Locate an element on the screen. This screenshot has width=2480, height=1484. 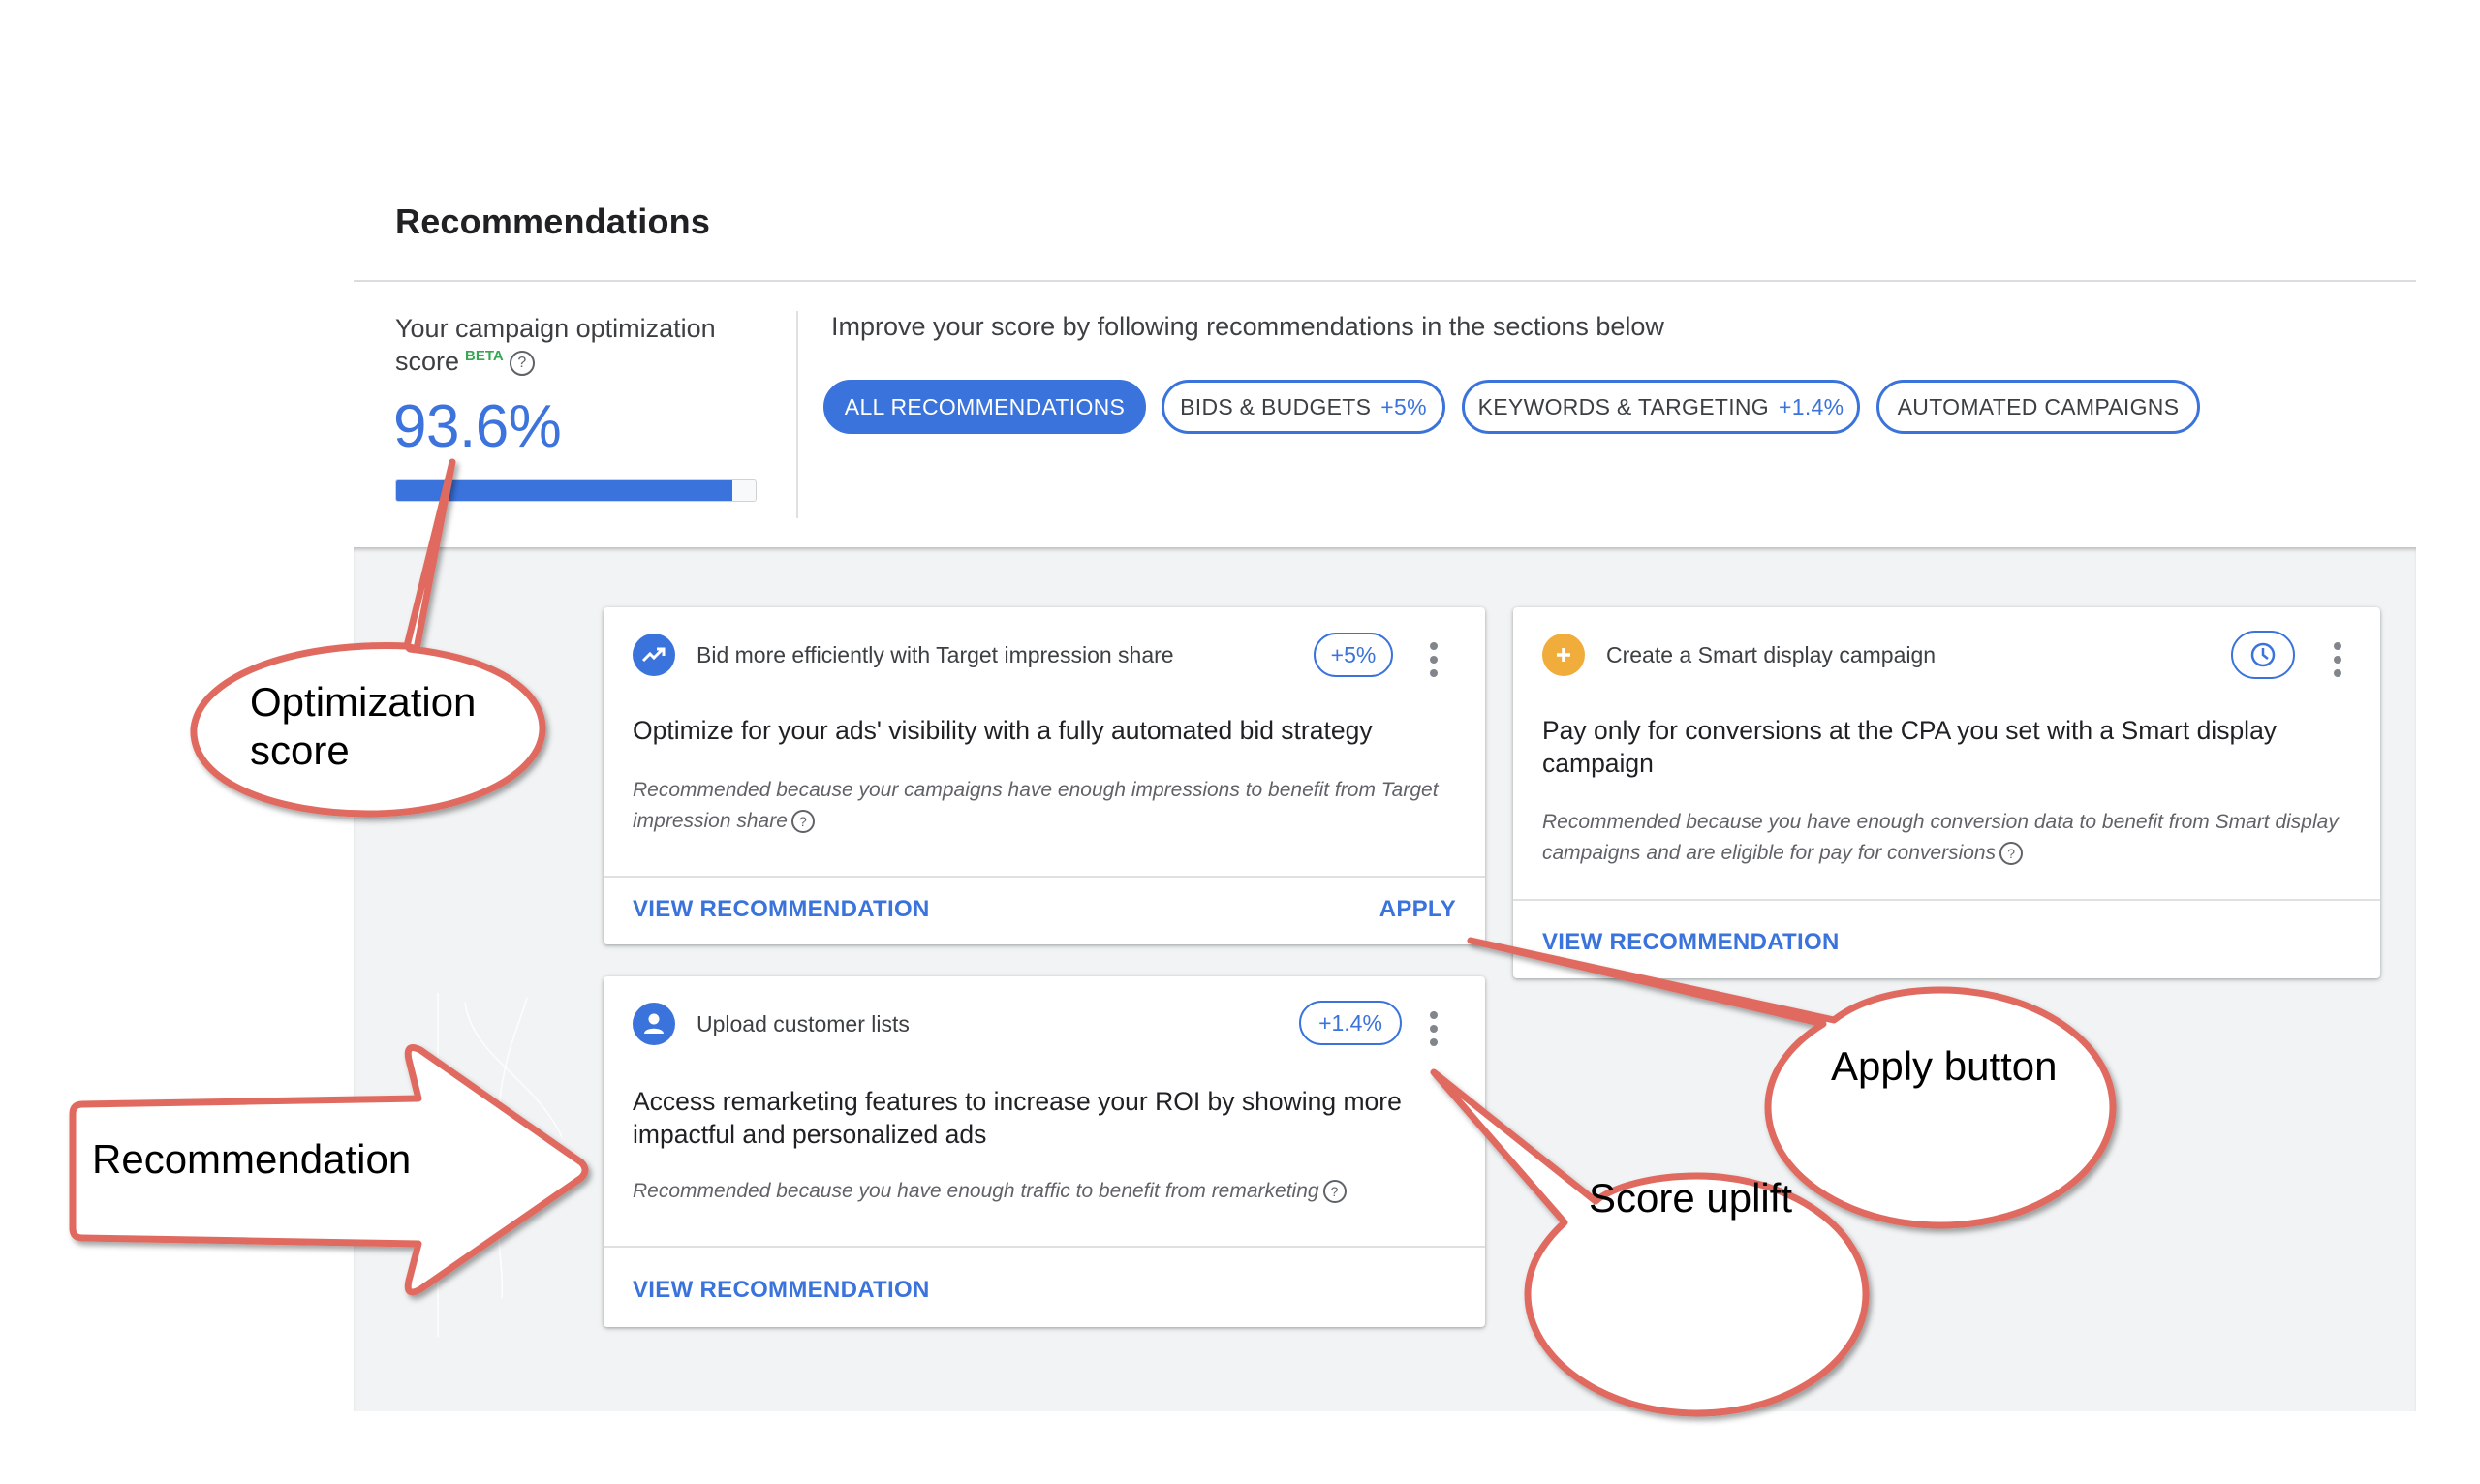
clock-icon is located at coordinates (2263, 655).